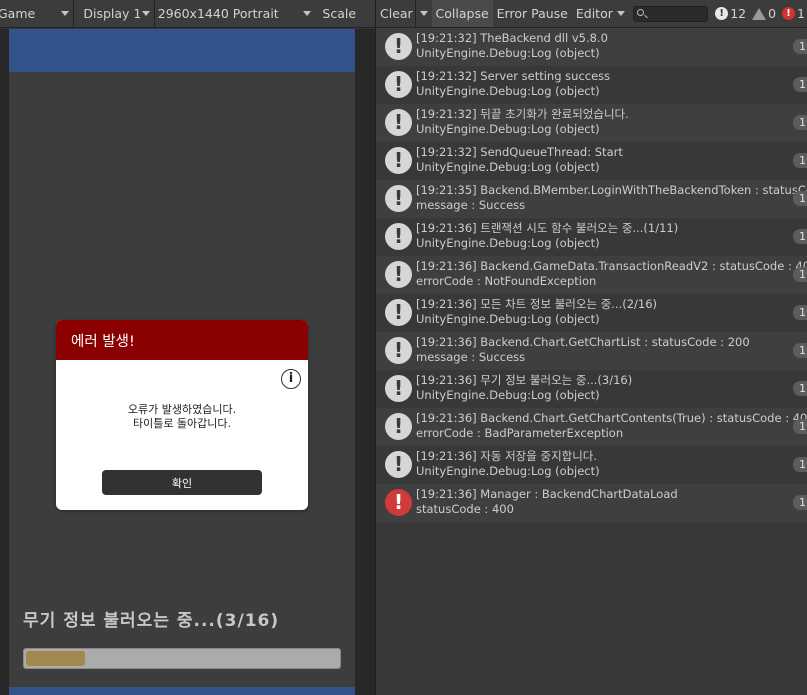  Describe the element at coordinates (291, 379) in the screenshot. I see `info-icon: i` at that location.